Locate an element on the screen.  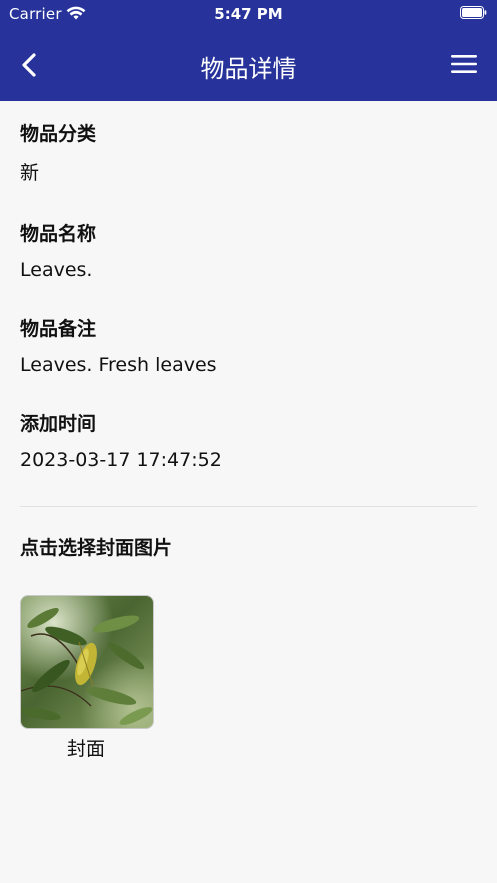
battery-icon is located at coordinates (473, 12).